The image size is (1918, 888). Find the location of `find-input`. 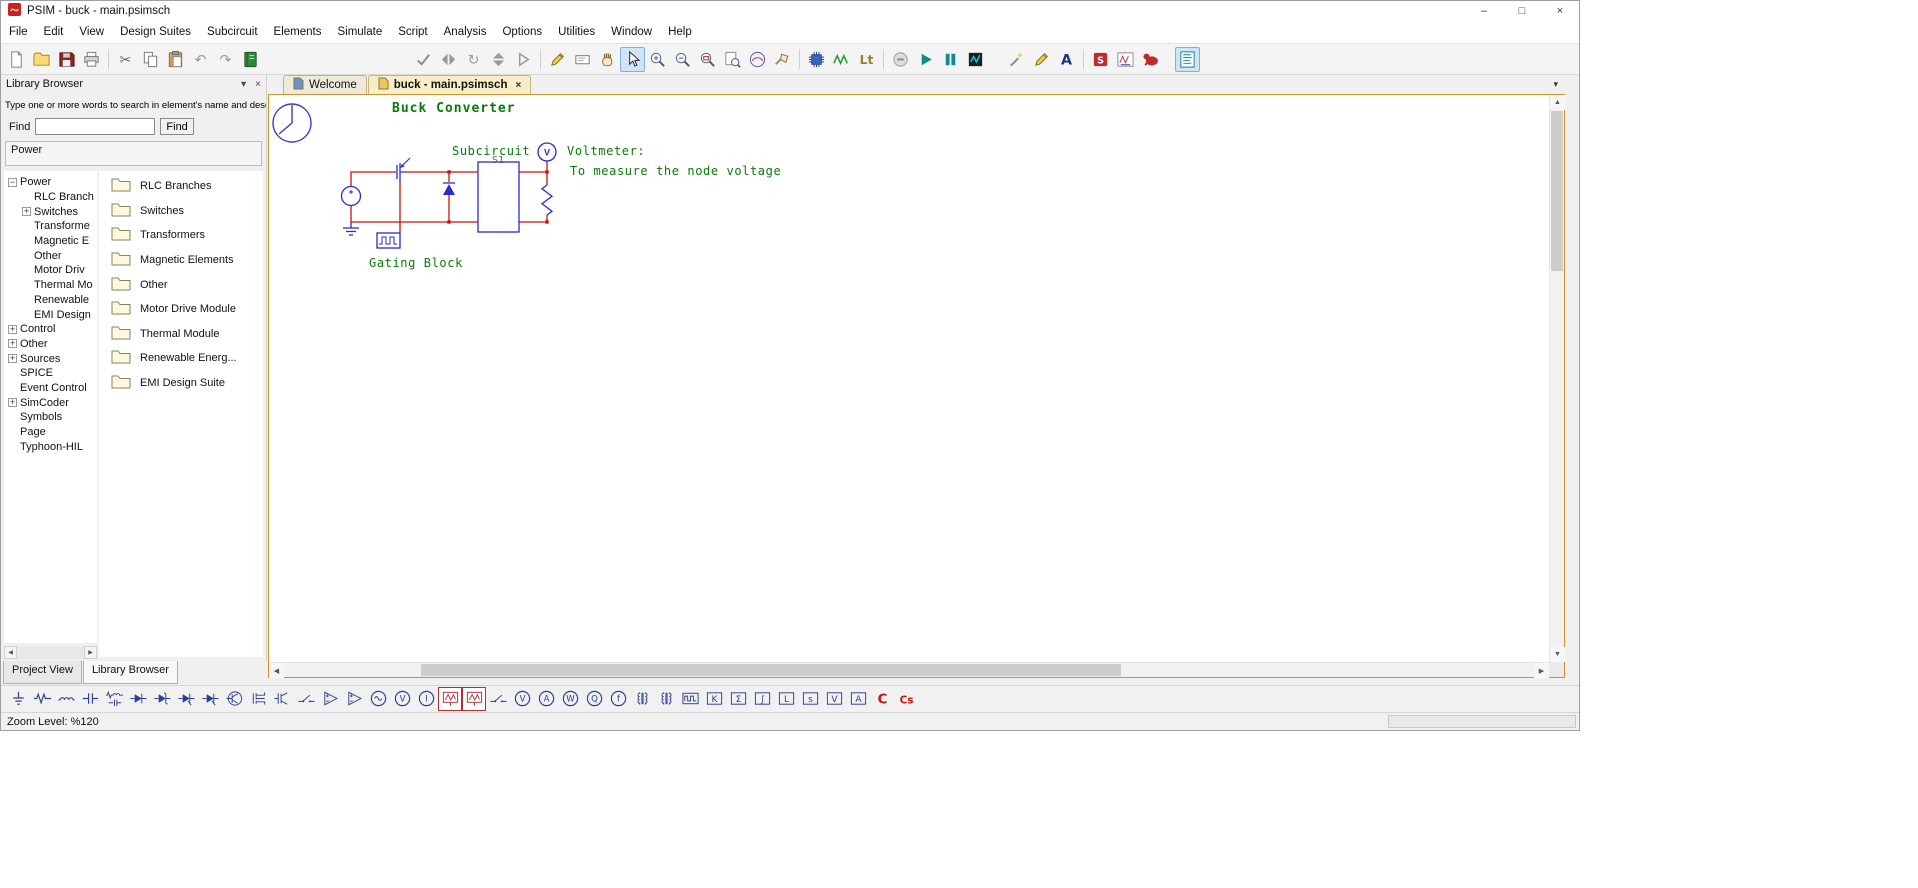

find-input is located at coordinates (95, 126).